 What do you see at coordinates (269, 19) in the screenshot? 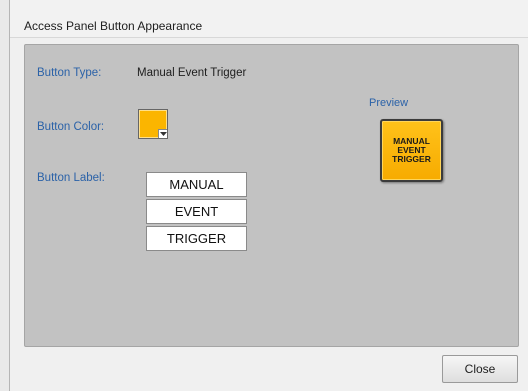
I see `title-bar: Access Panel Button Appearance` at bounding box center [269, 19].